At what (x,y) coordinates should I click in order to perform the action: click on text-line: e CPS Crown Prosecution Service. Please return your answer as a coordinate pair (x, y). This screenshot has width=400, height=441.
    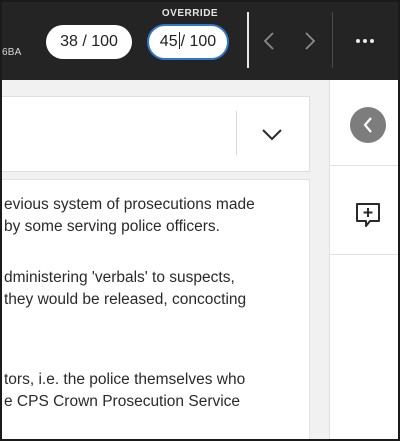
    Looking at the image, I should click on (122, 401).